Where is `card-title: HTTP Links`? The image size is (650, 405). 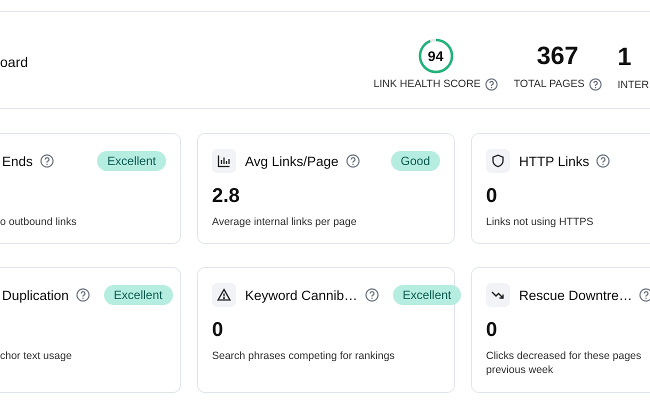 card-title: HTTP Links is located at coordinates (554, 161).